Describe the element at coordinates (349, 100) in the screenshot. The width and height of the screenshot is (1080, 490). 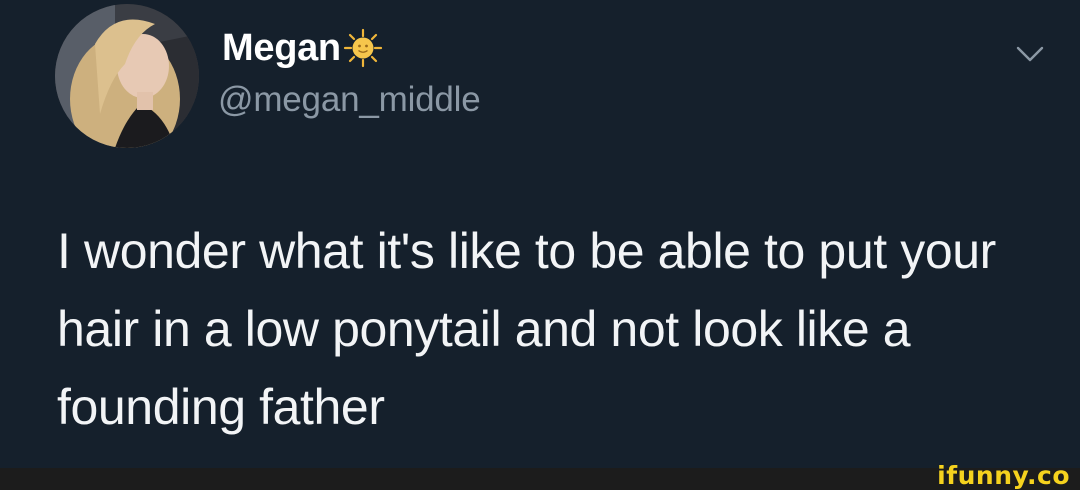
I see `handle: @megan_middle` at that location.